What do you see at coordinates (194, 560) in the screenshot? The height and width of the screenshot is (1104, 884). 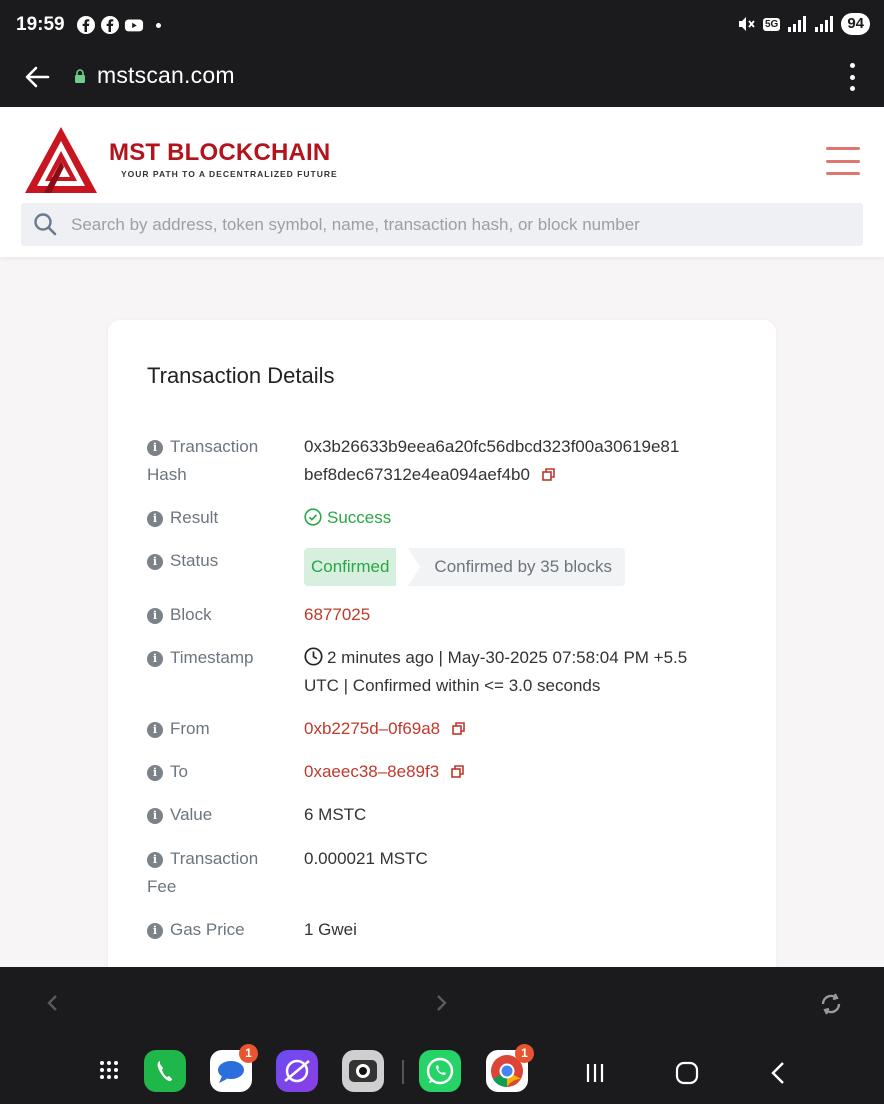 I see `label-status: Status` at bounding box center [194, 560].